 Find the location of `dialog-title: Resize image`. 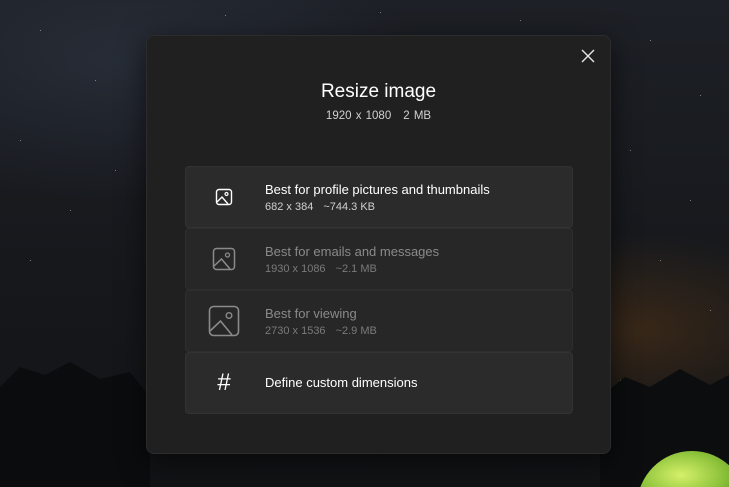

dialog-title: Resize image is located at coordinates (378, 91).